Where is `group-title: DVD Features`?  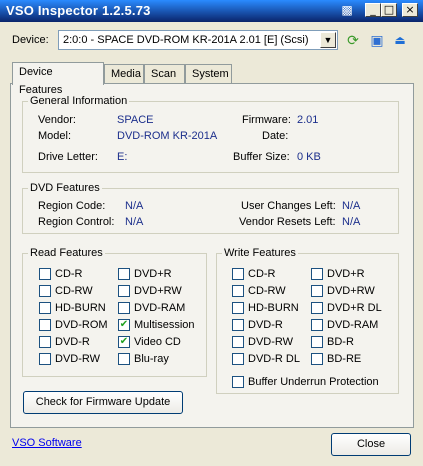 group-title: DVD Features is located at coordinates (65, 188).